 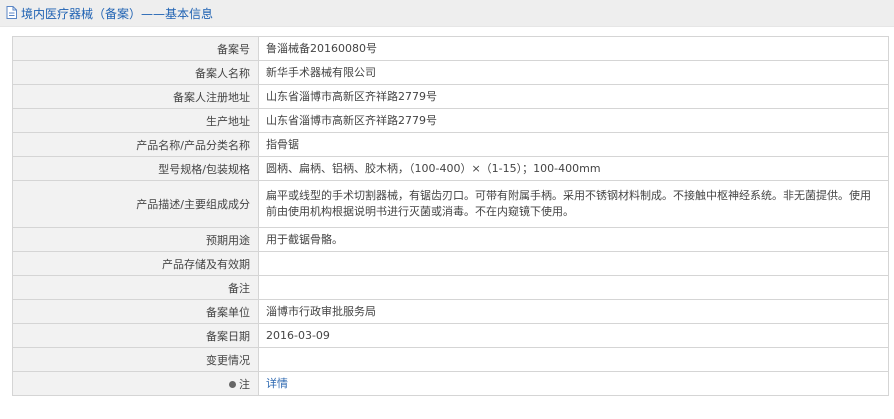 I want to click on page-title: 境内医疗器械（备案）——基本信息, so click(x=117, y=13).